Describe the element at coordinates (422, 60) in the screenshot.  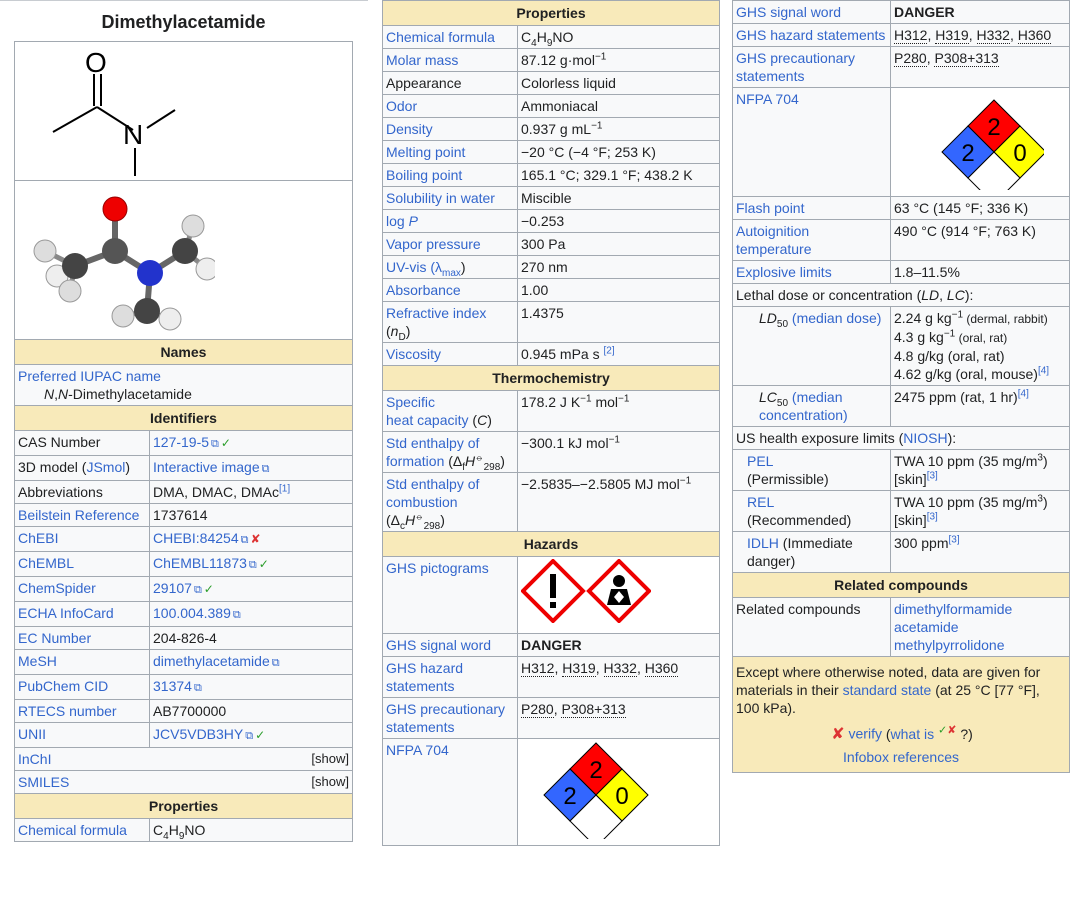
I see `molar-label-link: Molar mass` at that location.